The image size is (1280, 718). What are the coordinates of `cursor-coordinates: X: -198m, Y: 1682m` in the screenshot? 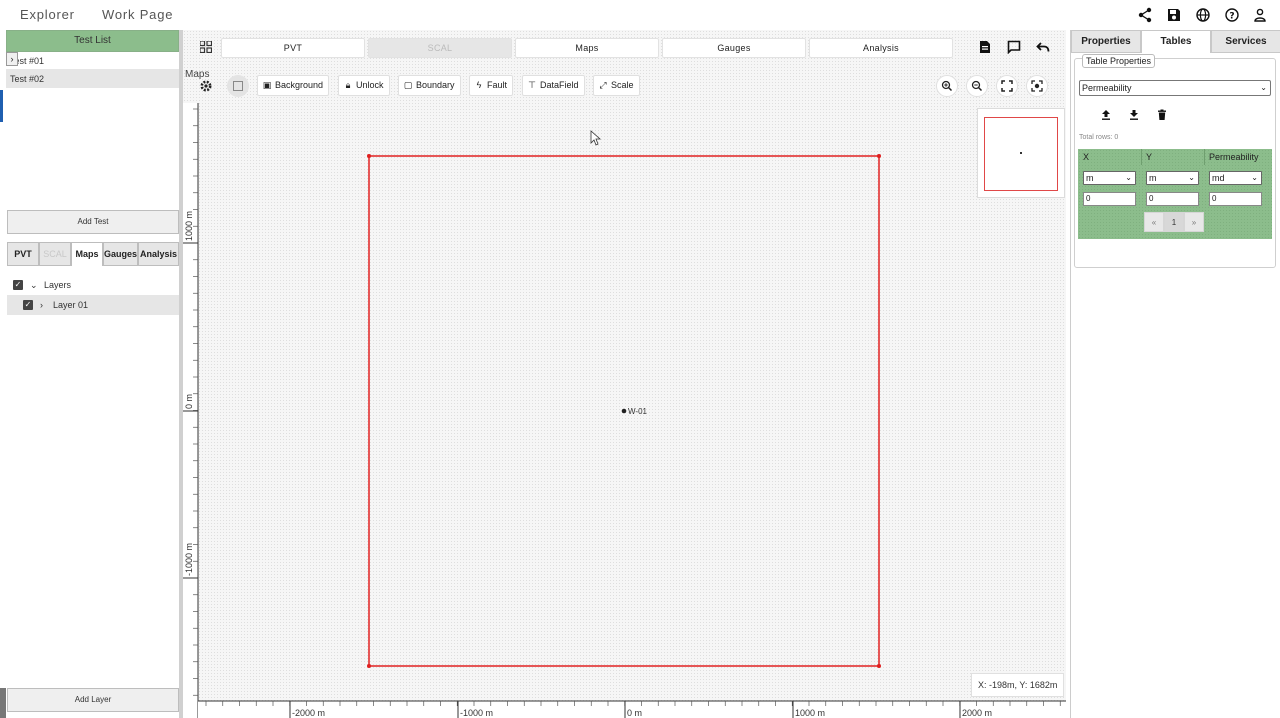 It's located at (1018, 685).